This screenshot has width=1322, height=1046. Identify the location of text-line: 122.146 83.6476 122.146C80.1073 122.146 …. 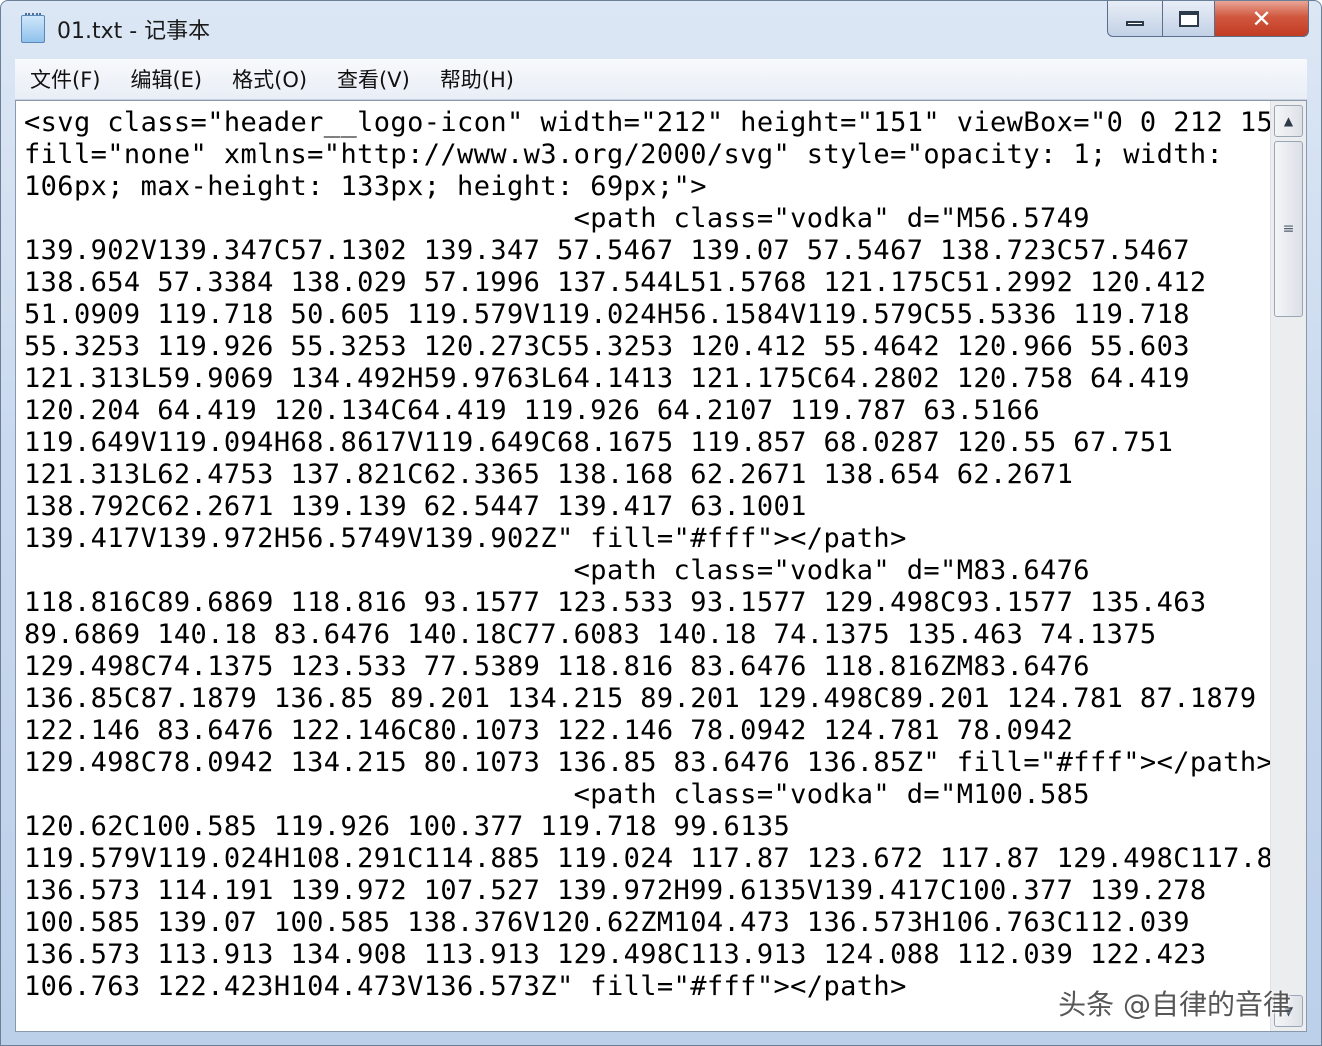
(549, 730).